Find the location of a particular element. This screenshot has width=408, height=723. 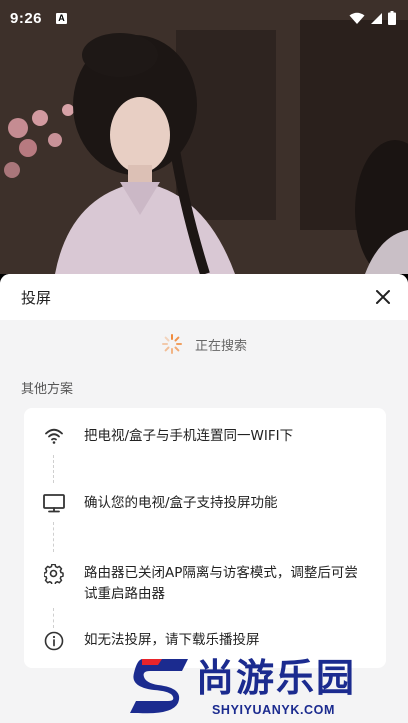

status-bar: 9:26 A is located at coordinates (204, 18).